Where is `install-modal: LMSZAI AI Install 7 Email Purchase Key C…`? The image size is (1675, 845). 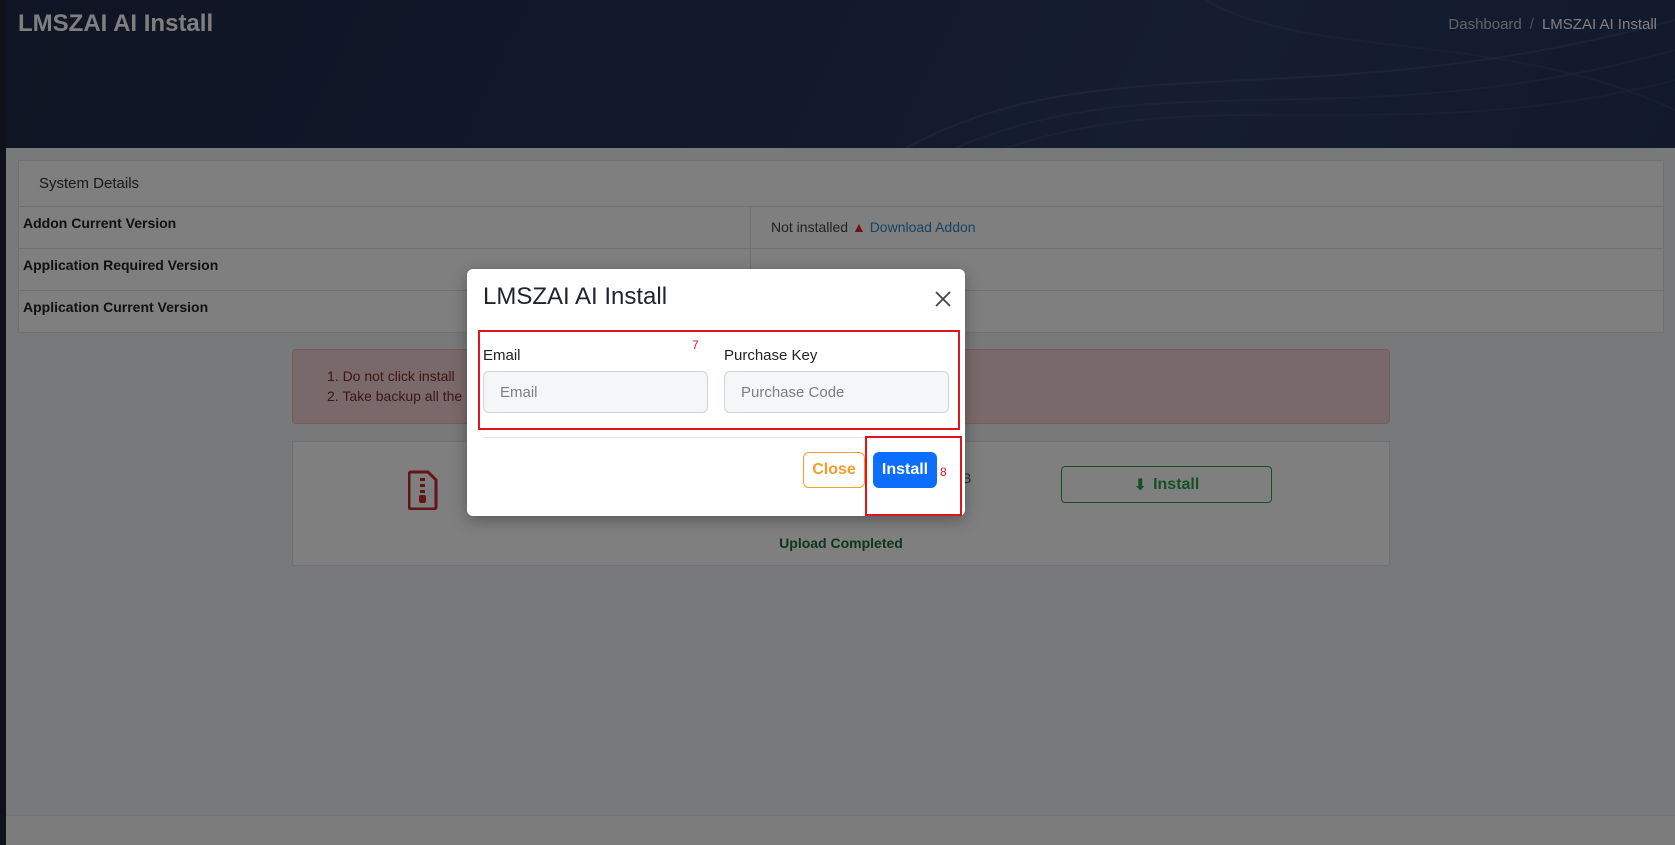 install-modal: LMSZAI AI Install 7 Email Purchase Key C… is located at coordinates (716, 392).